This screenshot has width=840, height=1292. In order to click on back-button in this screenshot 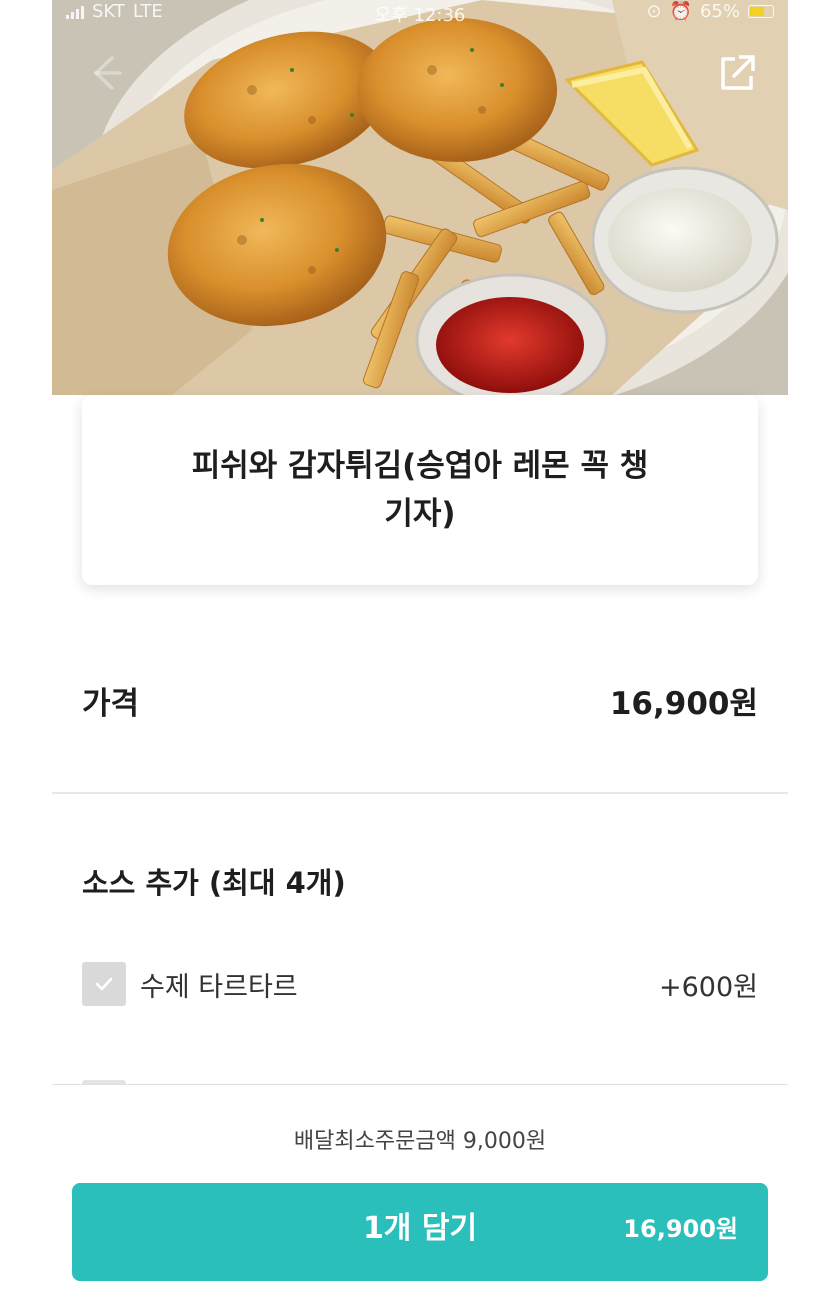, I will do `click(105, 73)`.